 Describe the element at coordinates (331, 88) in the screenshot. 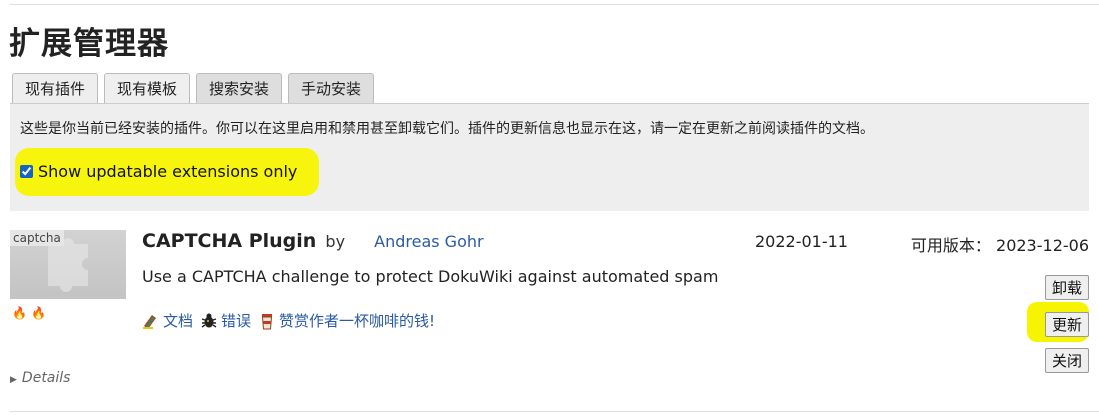

I see `tab-manual-install: 手动安装` at that location.